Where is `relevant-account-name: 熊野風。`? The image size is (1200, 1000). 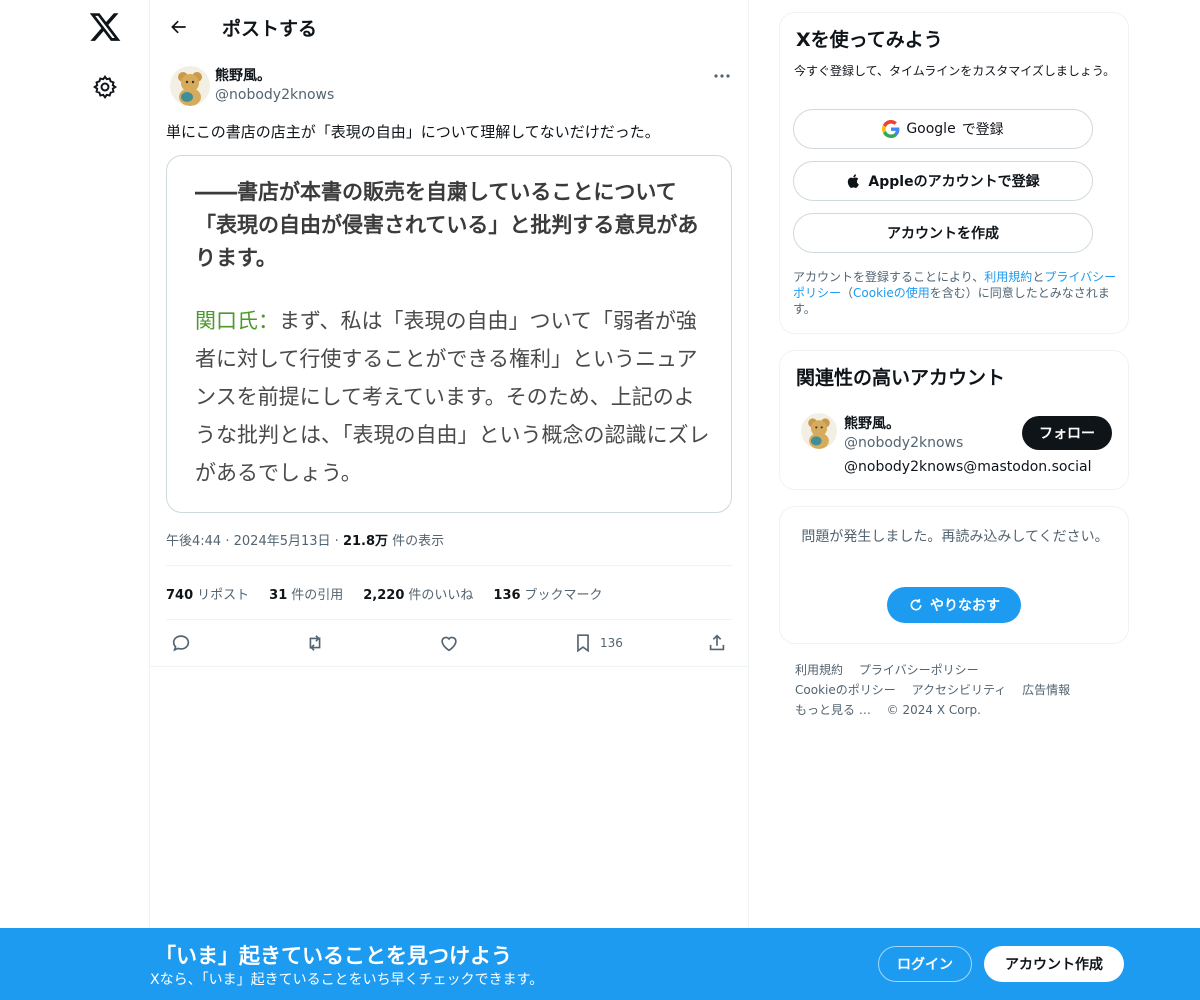 relevant-account-name: 熊野風。 is located at coordinates (872, 423).